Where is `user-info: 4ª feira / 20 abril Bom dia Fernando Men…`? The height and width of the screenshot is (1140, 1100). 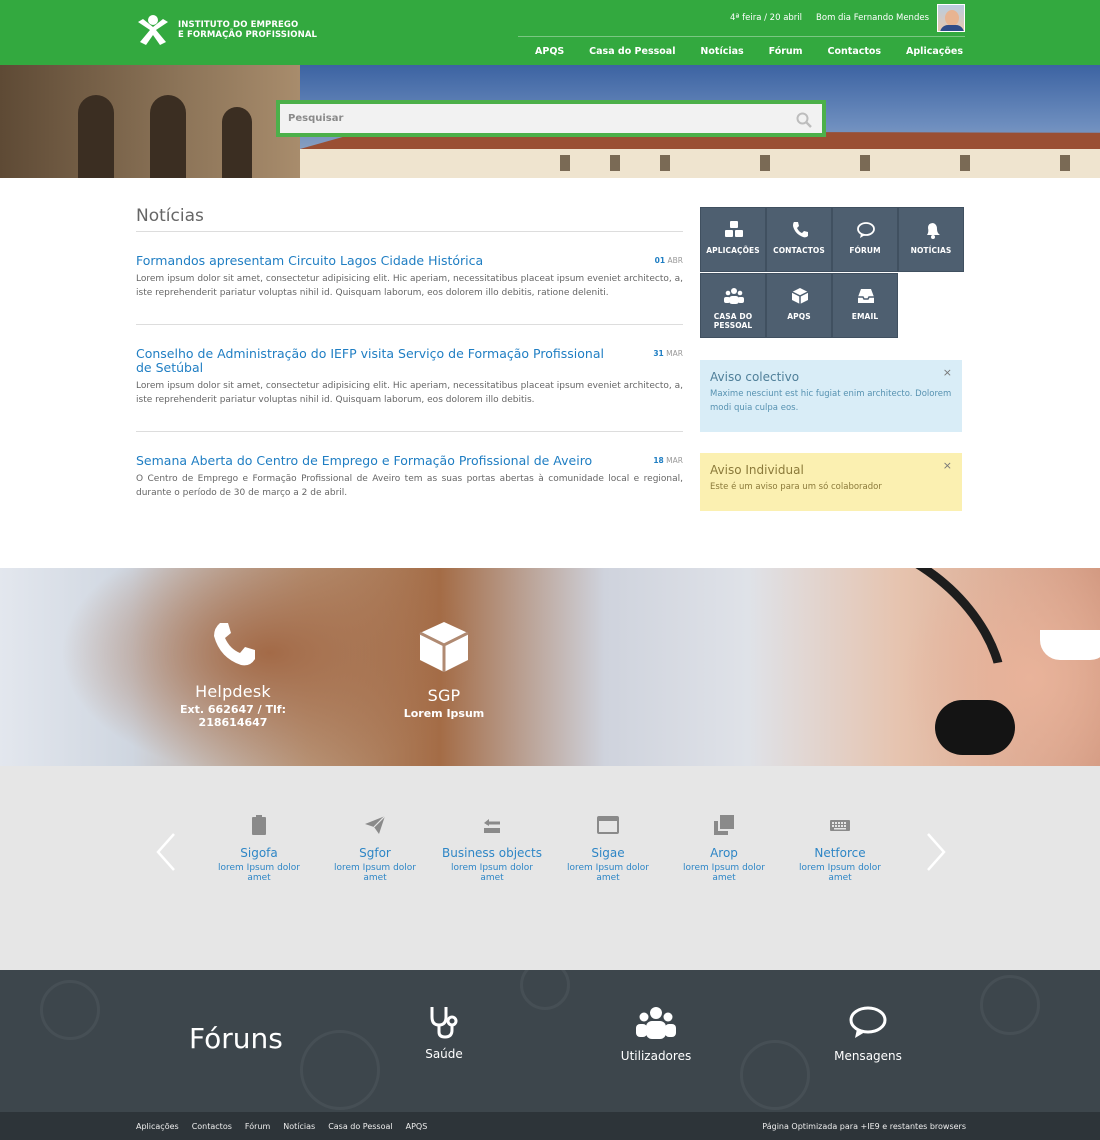 user-info: 4ª feira / 20 abril Bom dia Fernando Men… is located at coordinates (847, 18).